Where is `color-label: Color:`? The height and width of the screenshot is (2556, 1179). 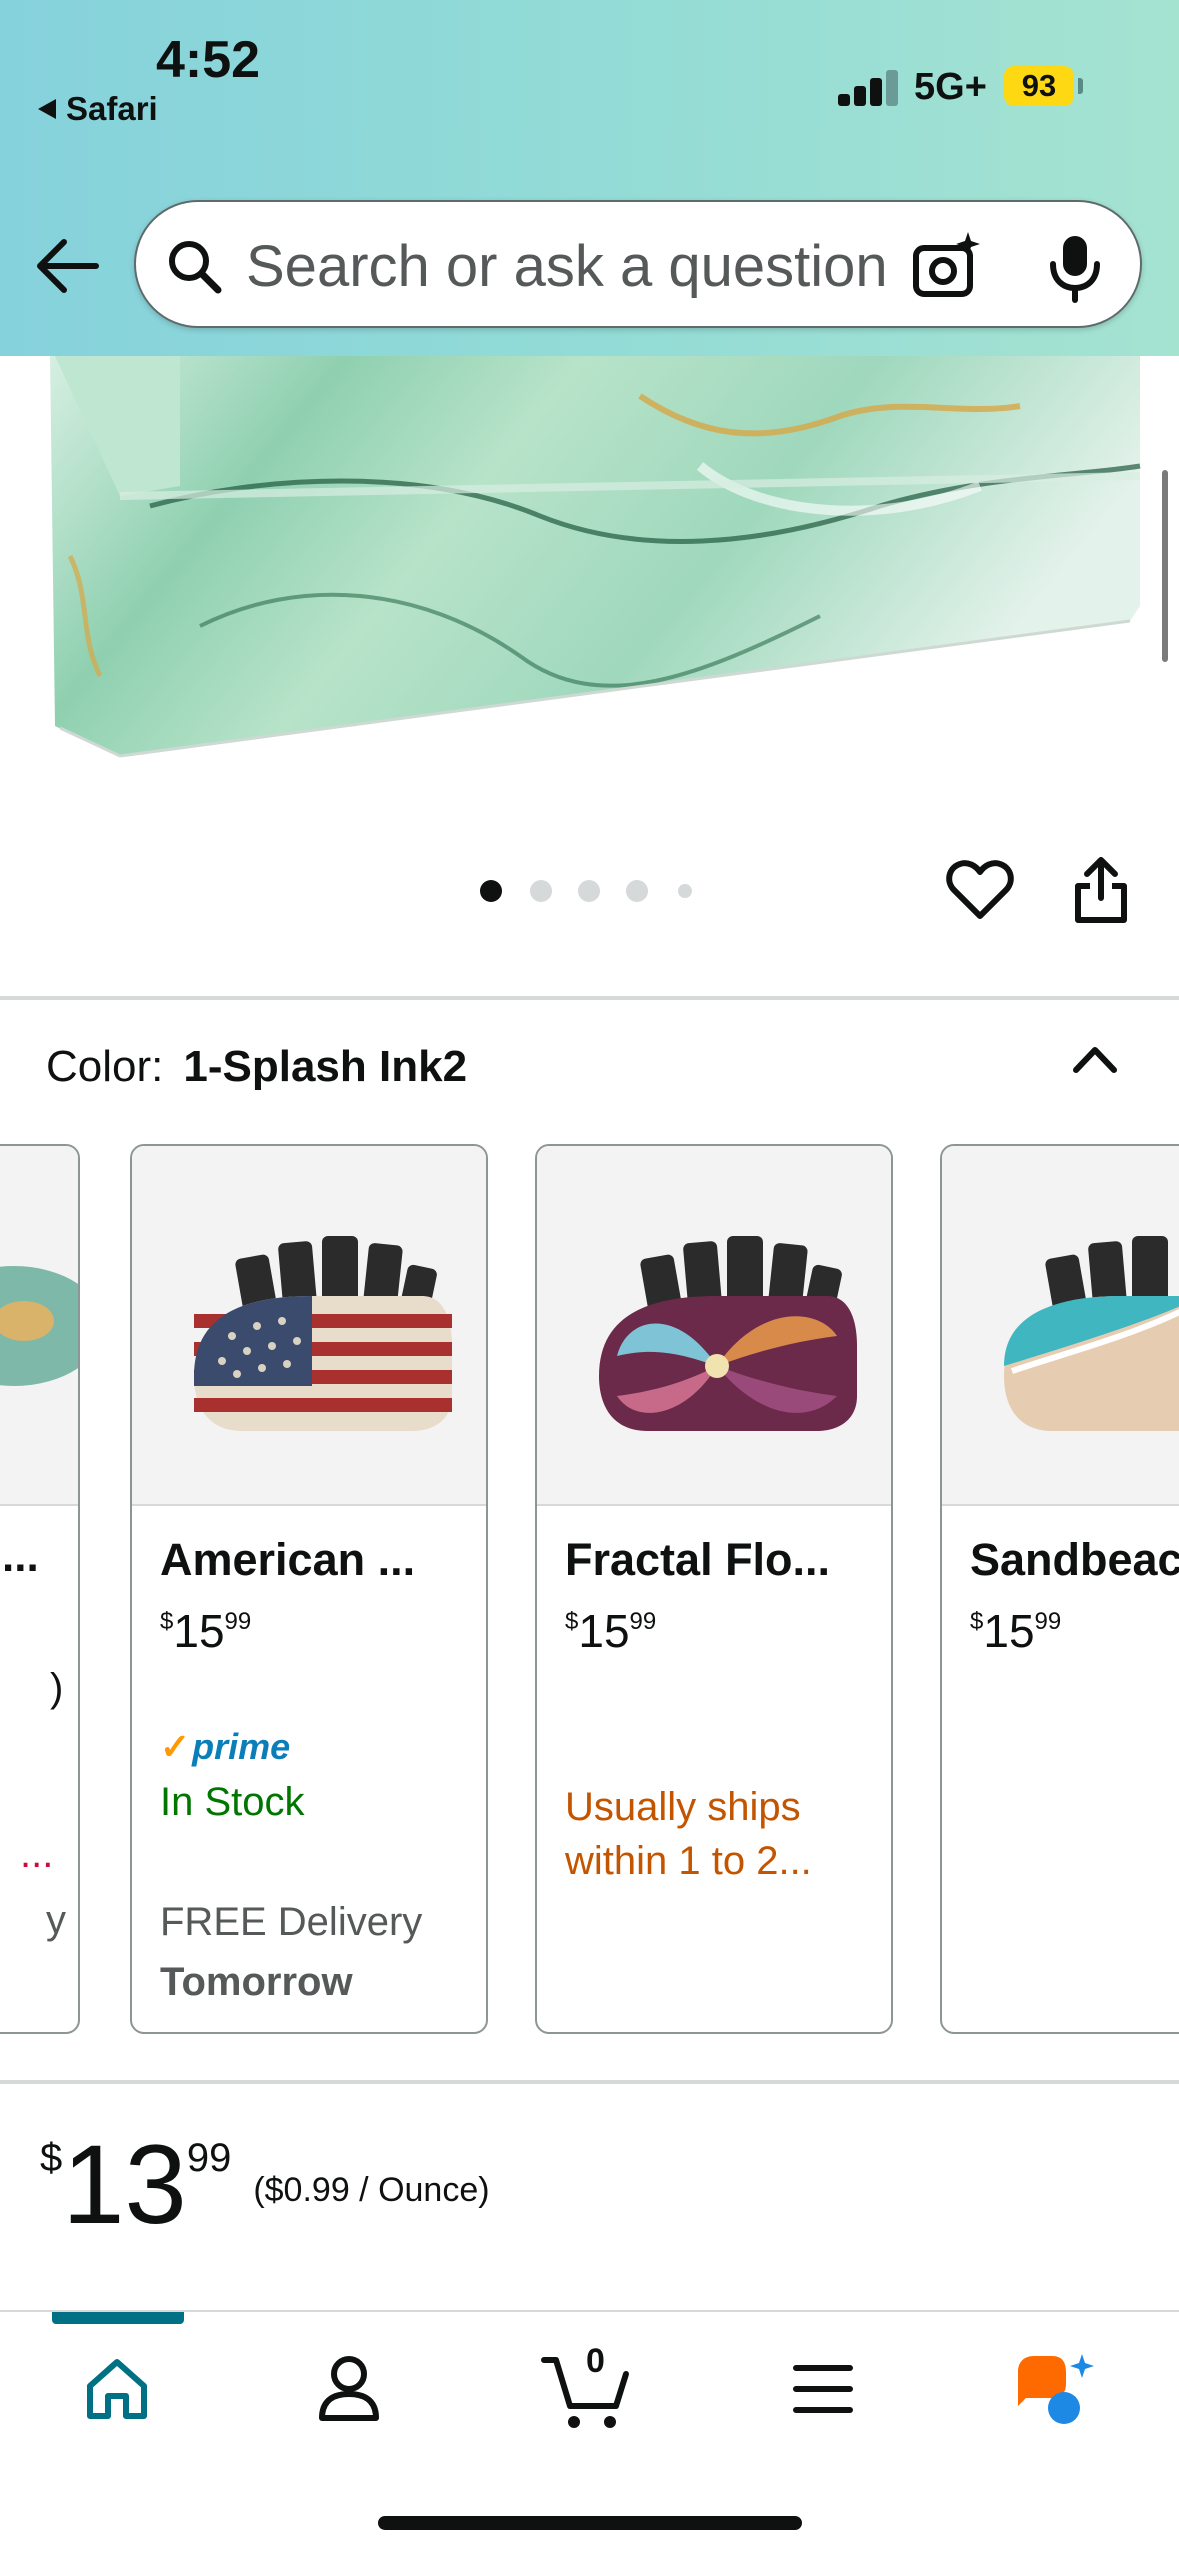
color-label: Color: is located at coordinates (105, 1066).